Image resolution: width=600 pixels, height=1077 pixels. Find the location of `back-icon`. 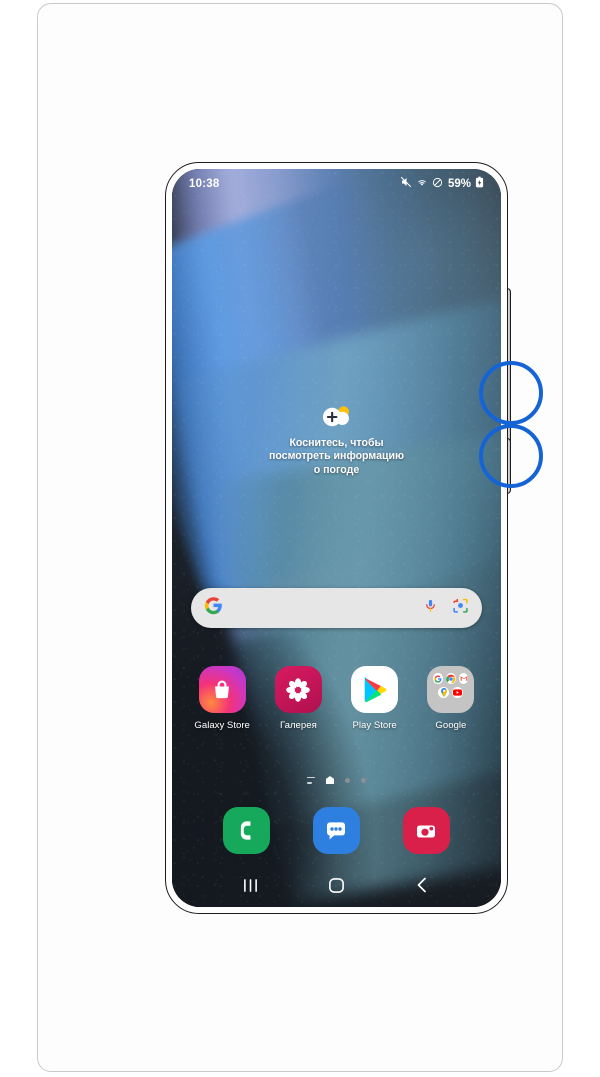

back-icon is located at coordinates (422, 885).